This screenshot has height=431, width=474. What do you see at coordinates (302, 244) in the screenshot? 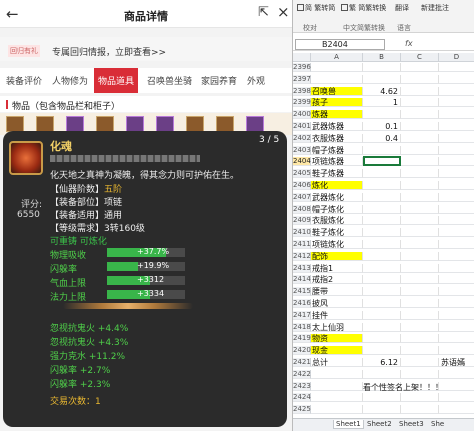
I see `row-number: 2411` at bounding box center [302, 244].